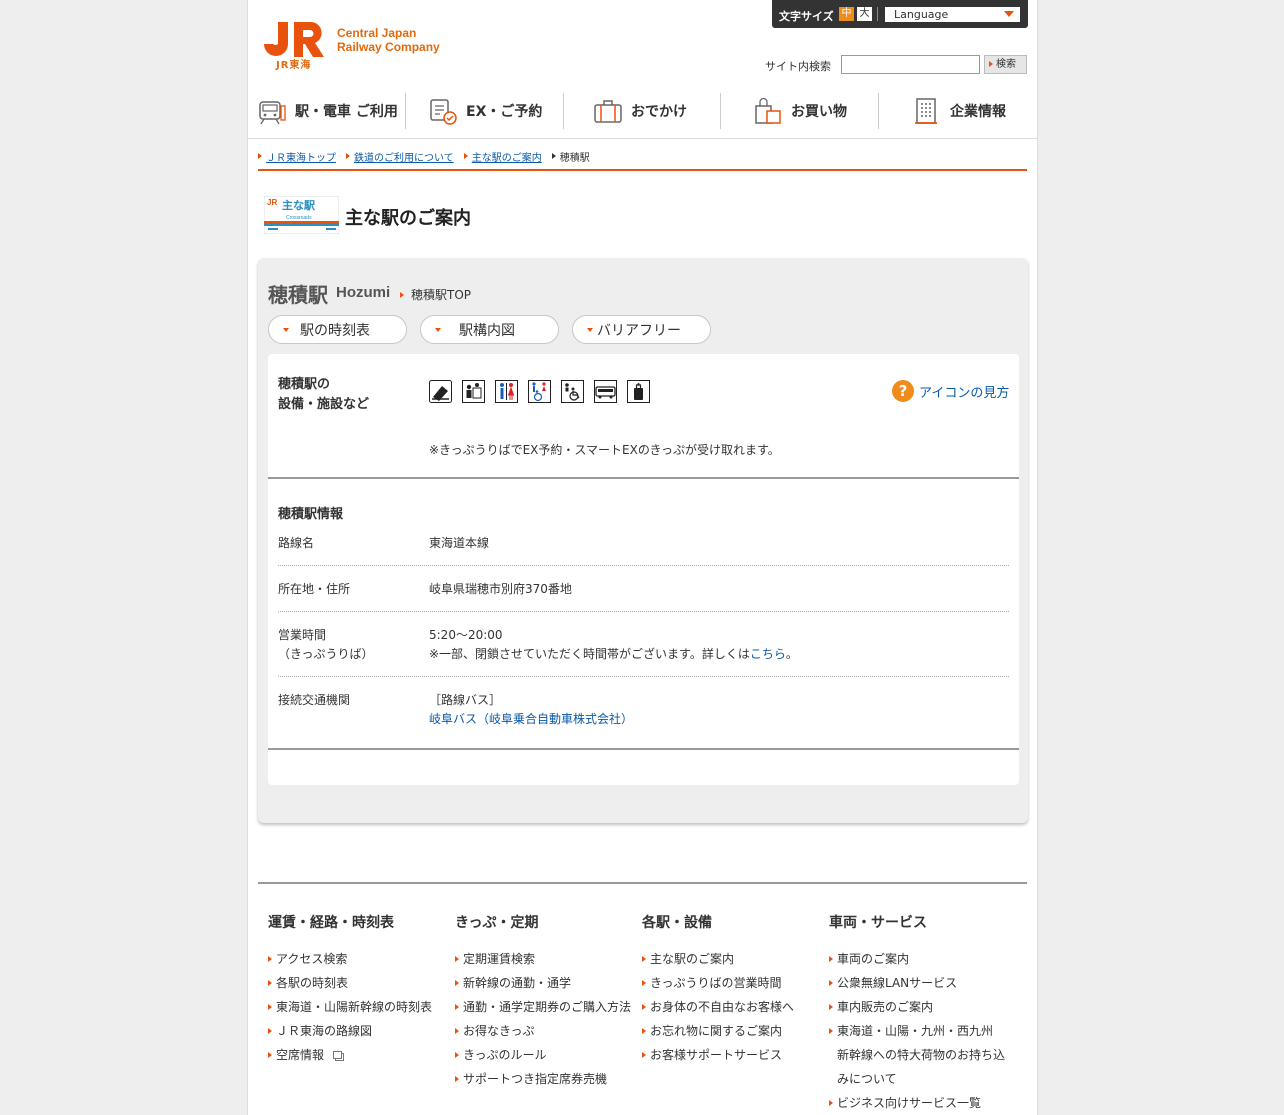 This screenshot has height=1115, width=1284. Describe the element at coordinates (548, 1031) in the screenshot. I see `footer-link: お得なきっぷ` at that location.